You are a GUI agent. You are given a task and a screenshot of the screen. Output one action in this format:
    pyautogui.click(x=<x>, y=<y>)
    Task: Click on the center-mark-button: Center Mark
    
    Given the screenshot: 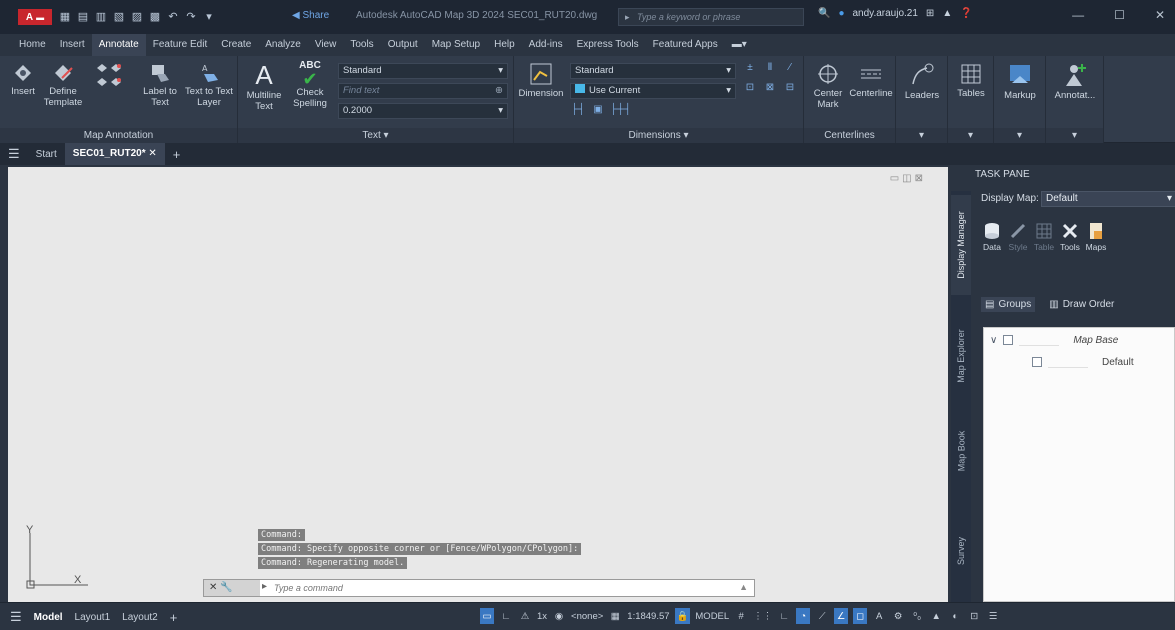 What is the action you would take?
    pyautogui.click(x=828, y=86)
    